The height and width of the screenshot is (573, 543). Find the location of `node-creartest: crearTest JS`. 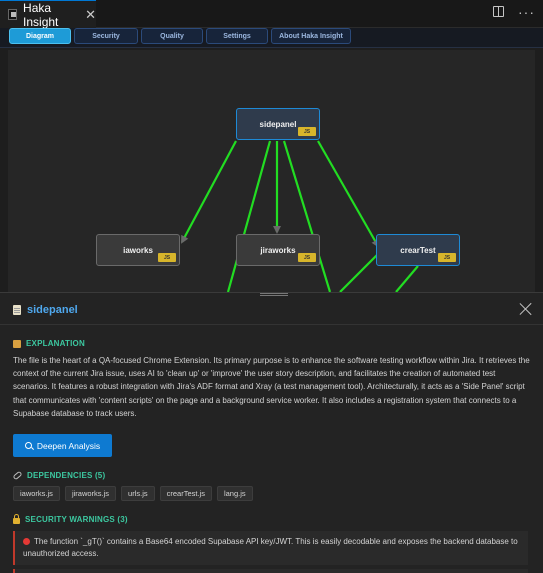

node-creartest: crearTest JS is located at coordinates (418, 250).